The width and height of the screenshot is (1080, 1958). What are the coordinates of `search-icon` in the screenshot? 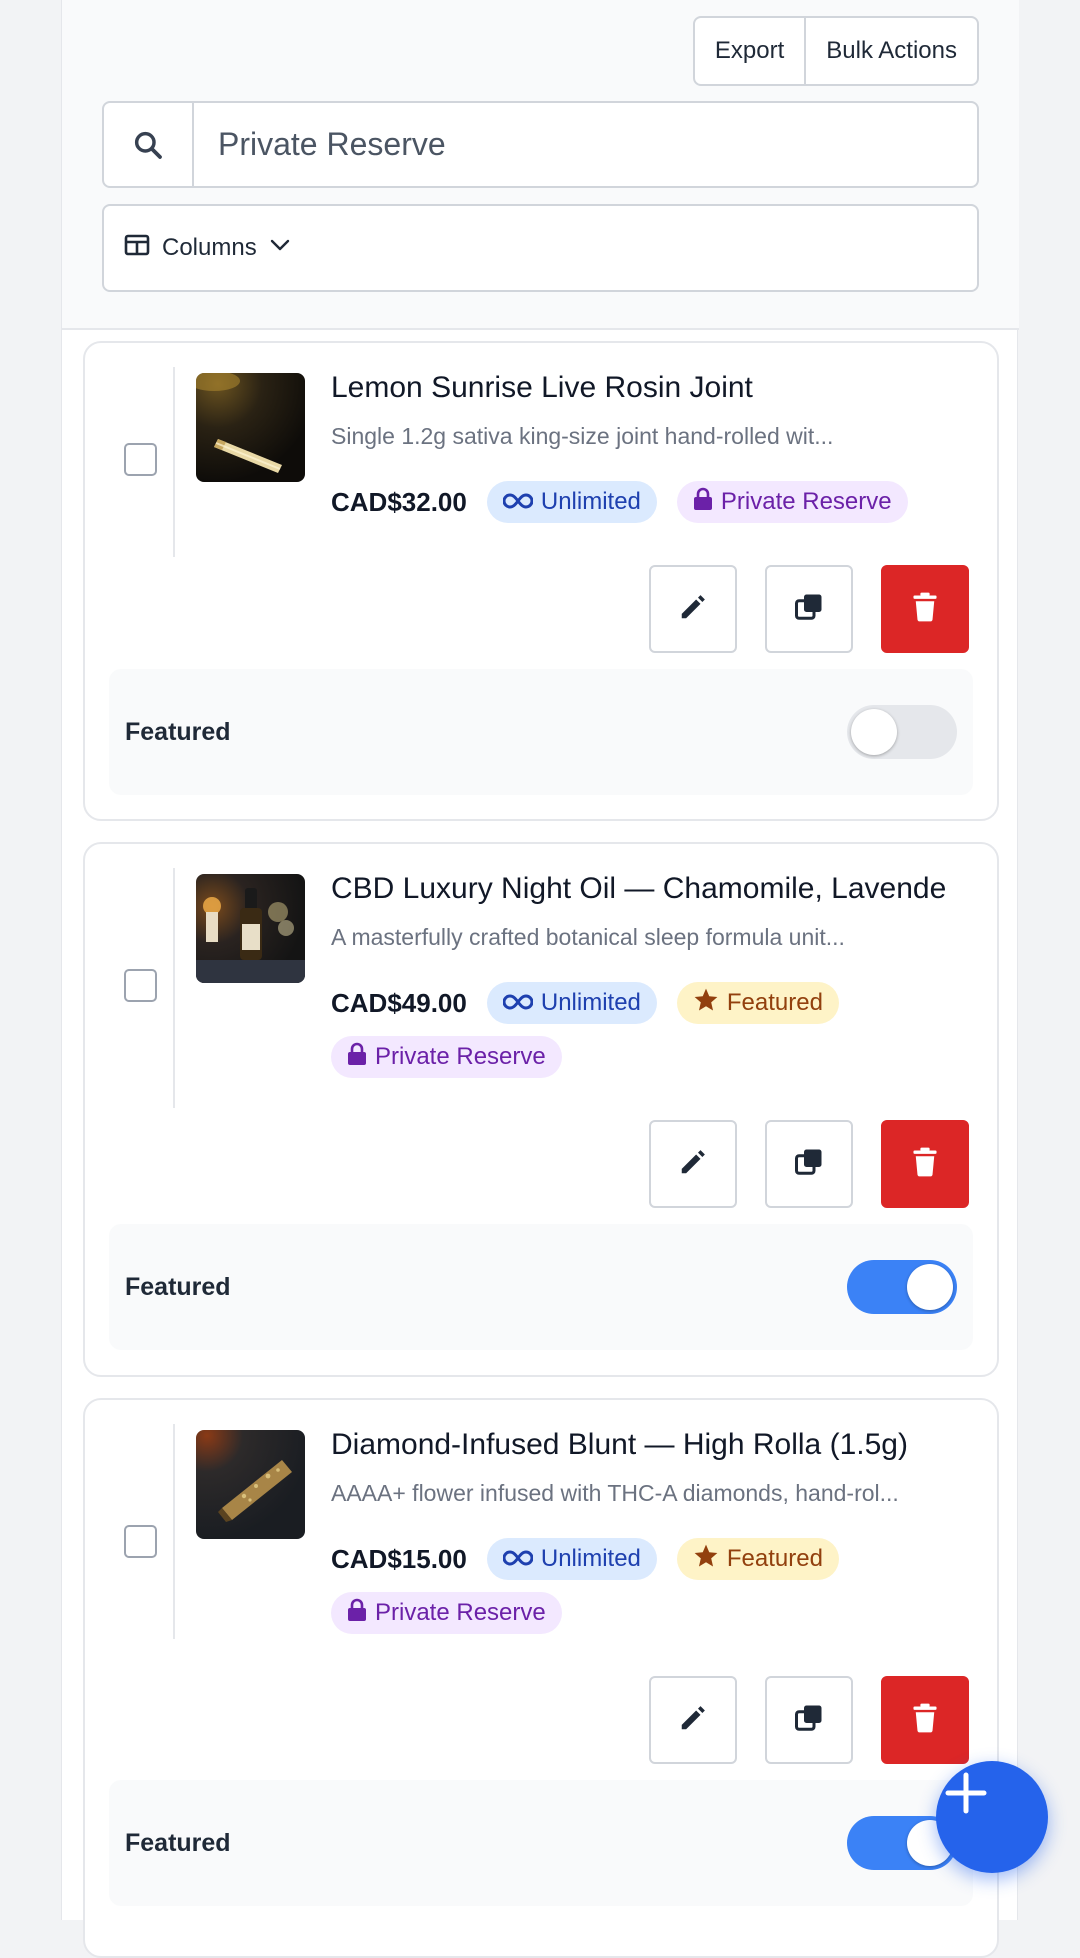 It's located at (149, 144).